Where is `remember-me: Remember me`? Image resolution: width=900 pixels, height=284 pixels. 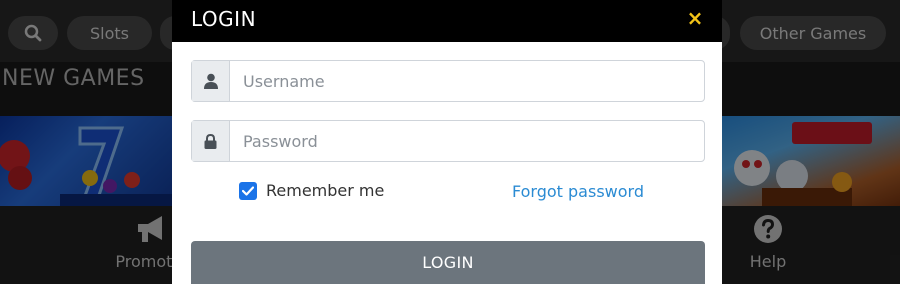
remember-me: Remember me is located at coordinates (311, 190).